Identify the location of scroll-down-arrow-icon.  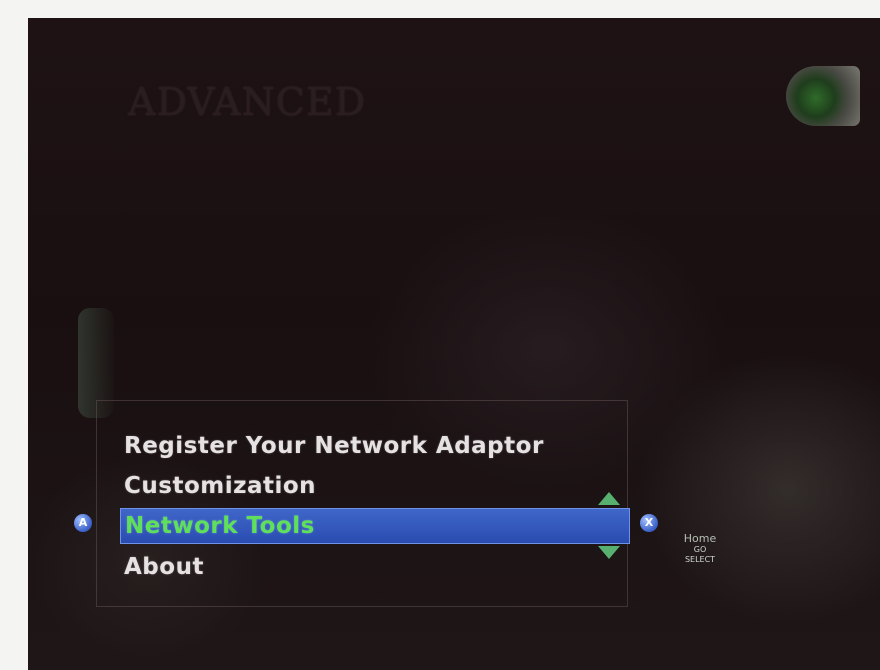
(609, 552).